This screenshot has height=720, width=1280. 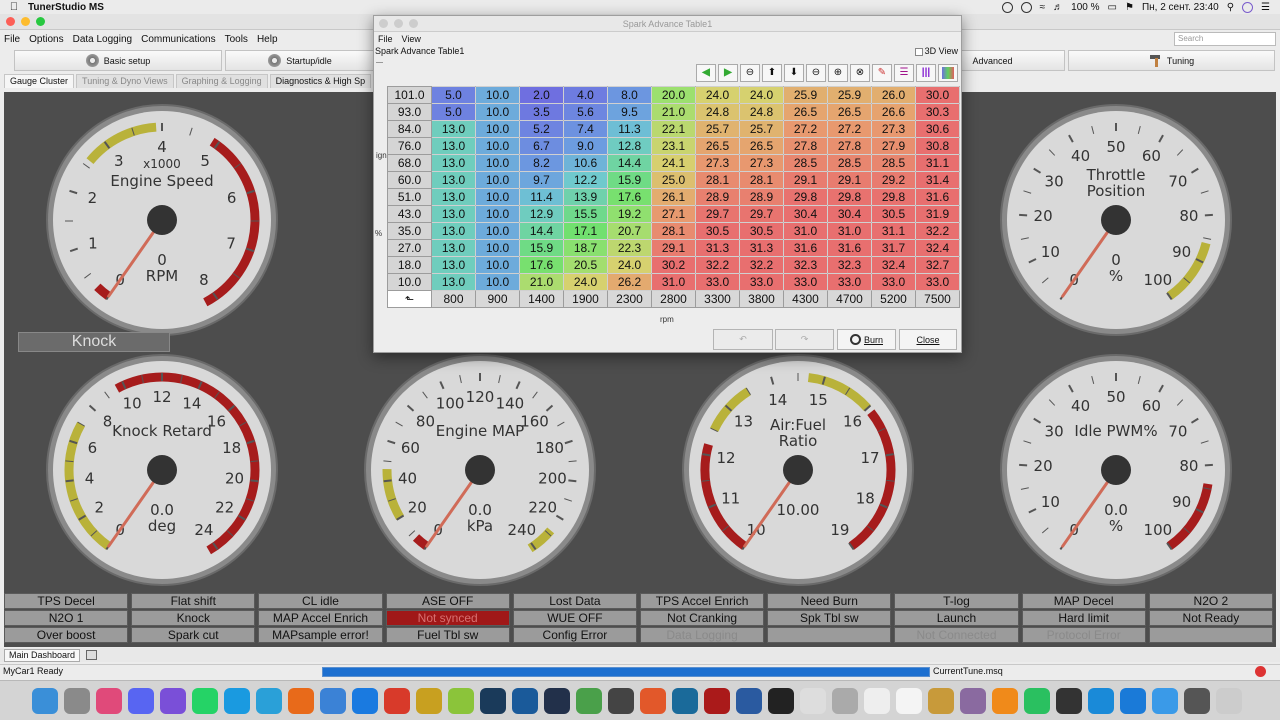 I want to click on table-cell: 30.0, so click(x=937, y=95).